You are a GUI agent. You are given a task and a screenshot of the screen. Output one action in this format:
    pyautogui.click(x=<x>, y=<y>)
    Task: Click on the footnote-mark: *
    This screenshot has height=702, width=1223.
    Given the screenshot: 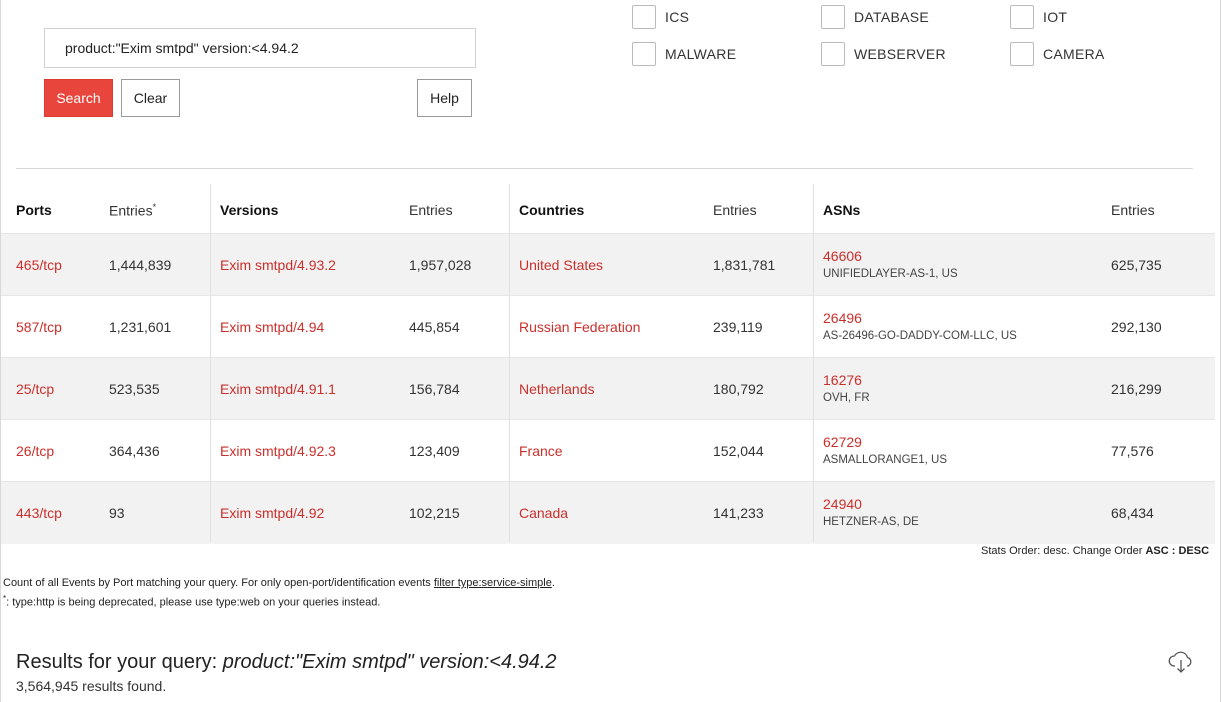 What is the action you would take?
    pyautogui.click(x=154, y=207)
    